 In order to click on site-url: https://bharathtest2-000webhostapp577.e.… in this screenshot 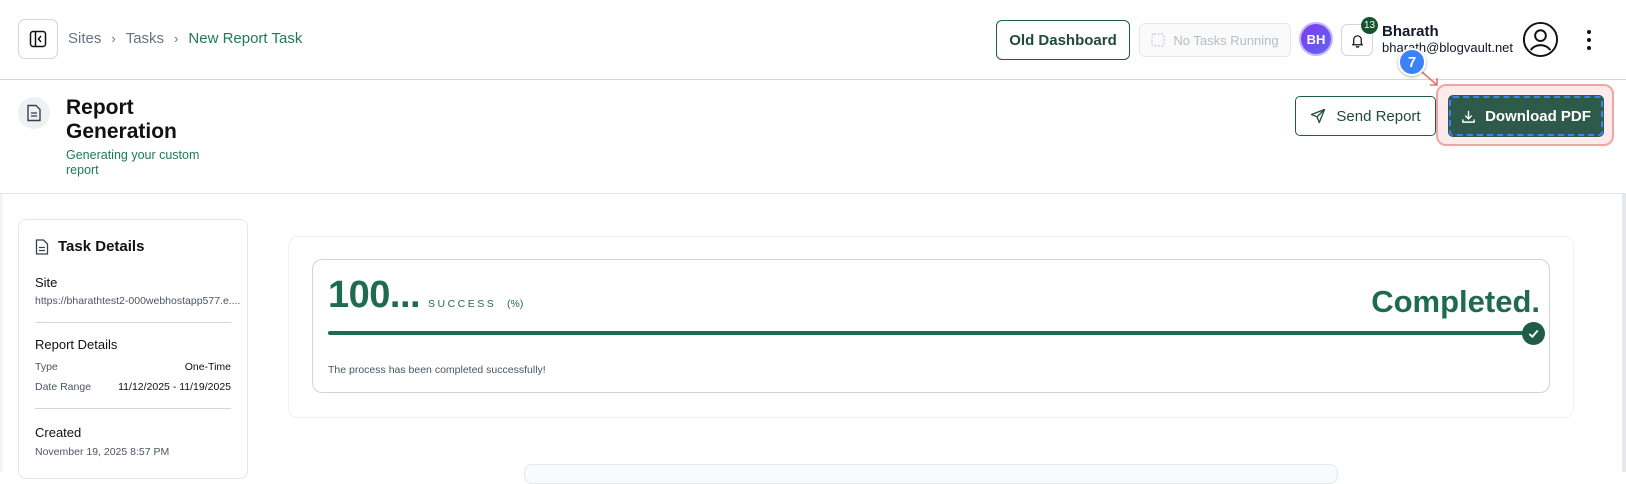, I will do `click(138, 301)`.